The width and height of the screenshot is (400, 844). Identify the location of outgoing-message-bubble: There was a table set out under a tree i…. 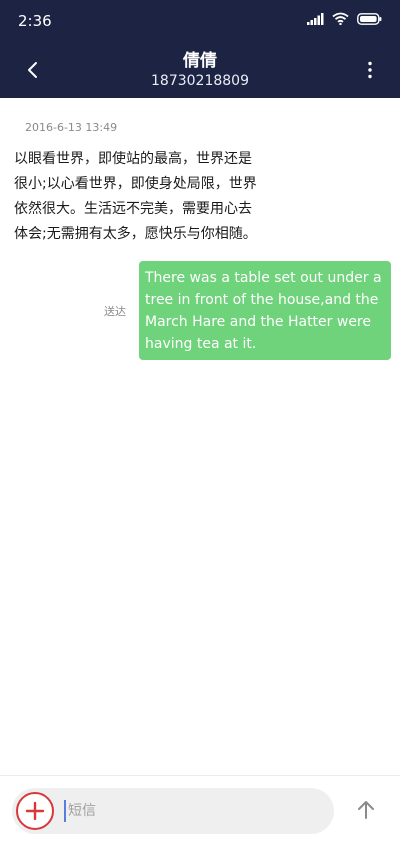
(265, 310).